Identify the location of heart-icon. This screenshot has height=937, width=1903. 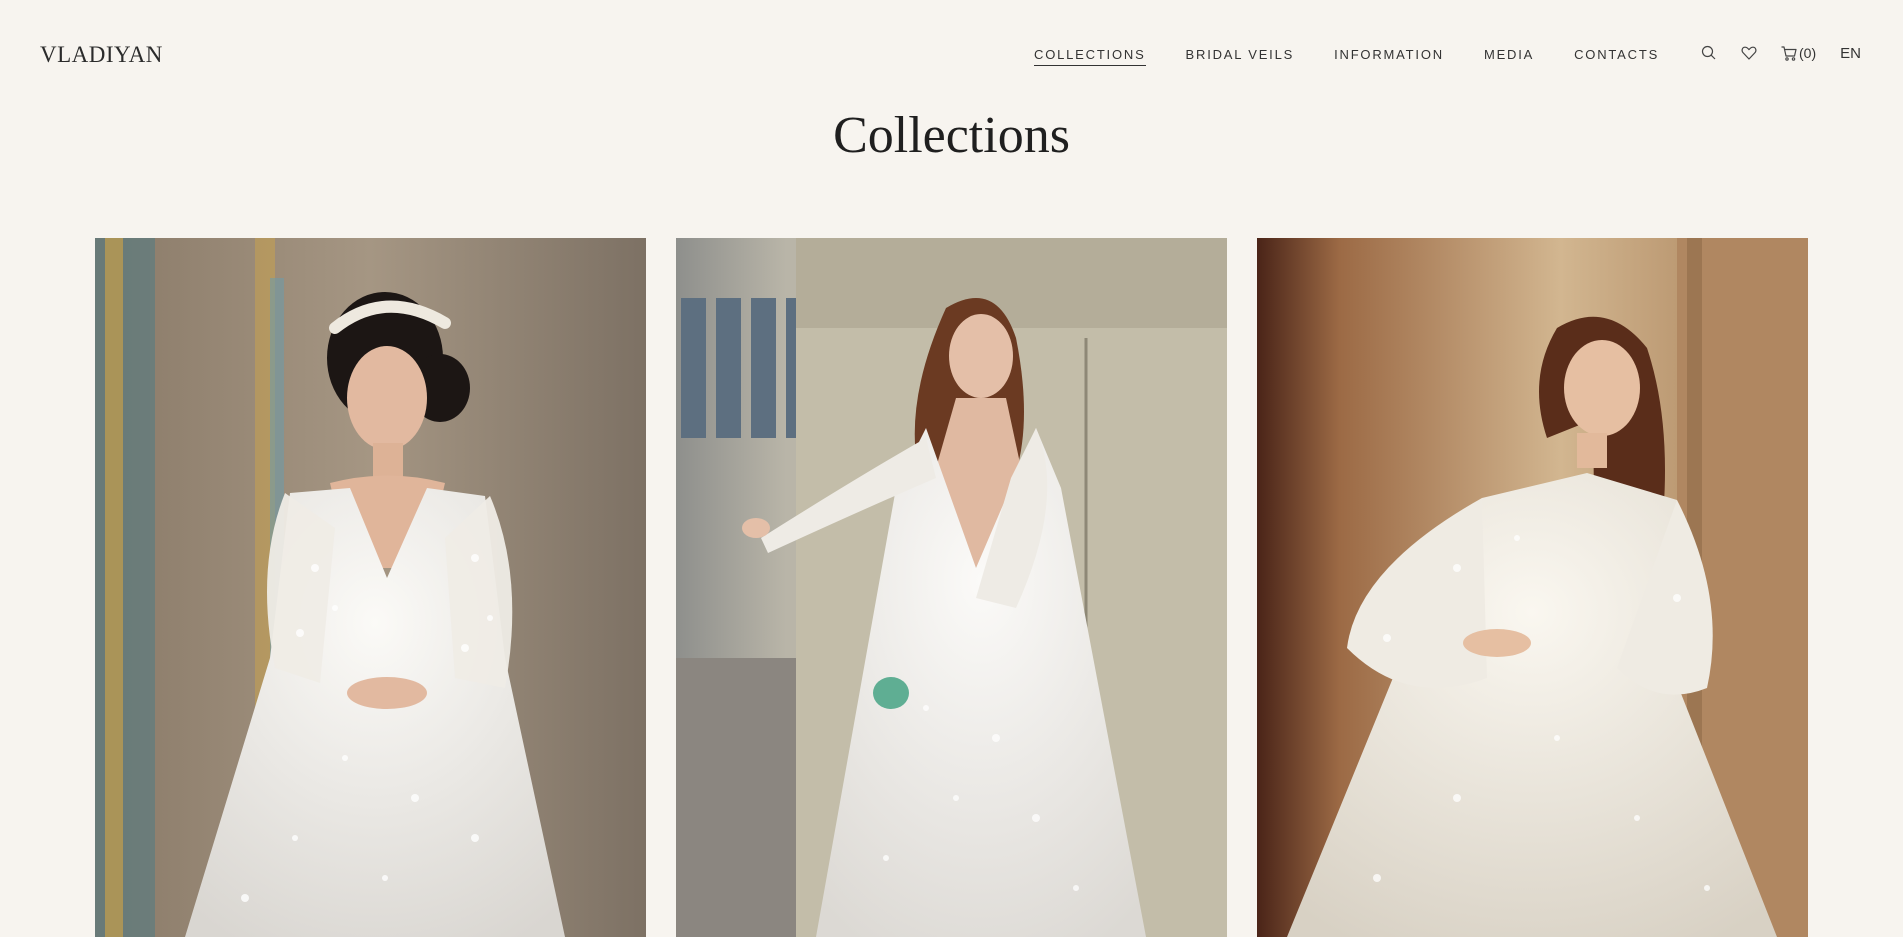
(1749, 53).